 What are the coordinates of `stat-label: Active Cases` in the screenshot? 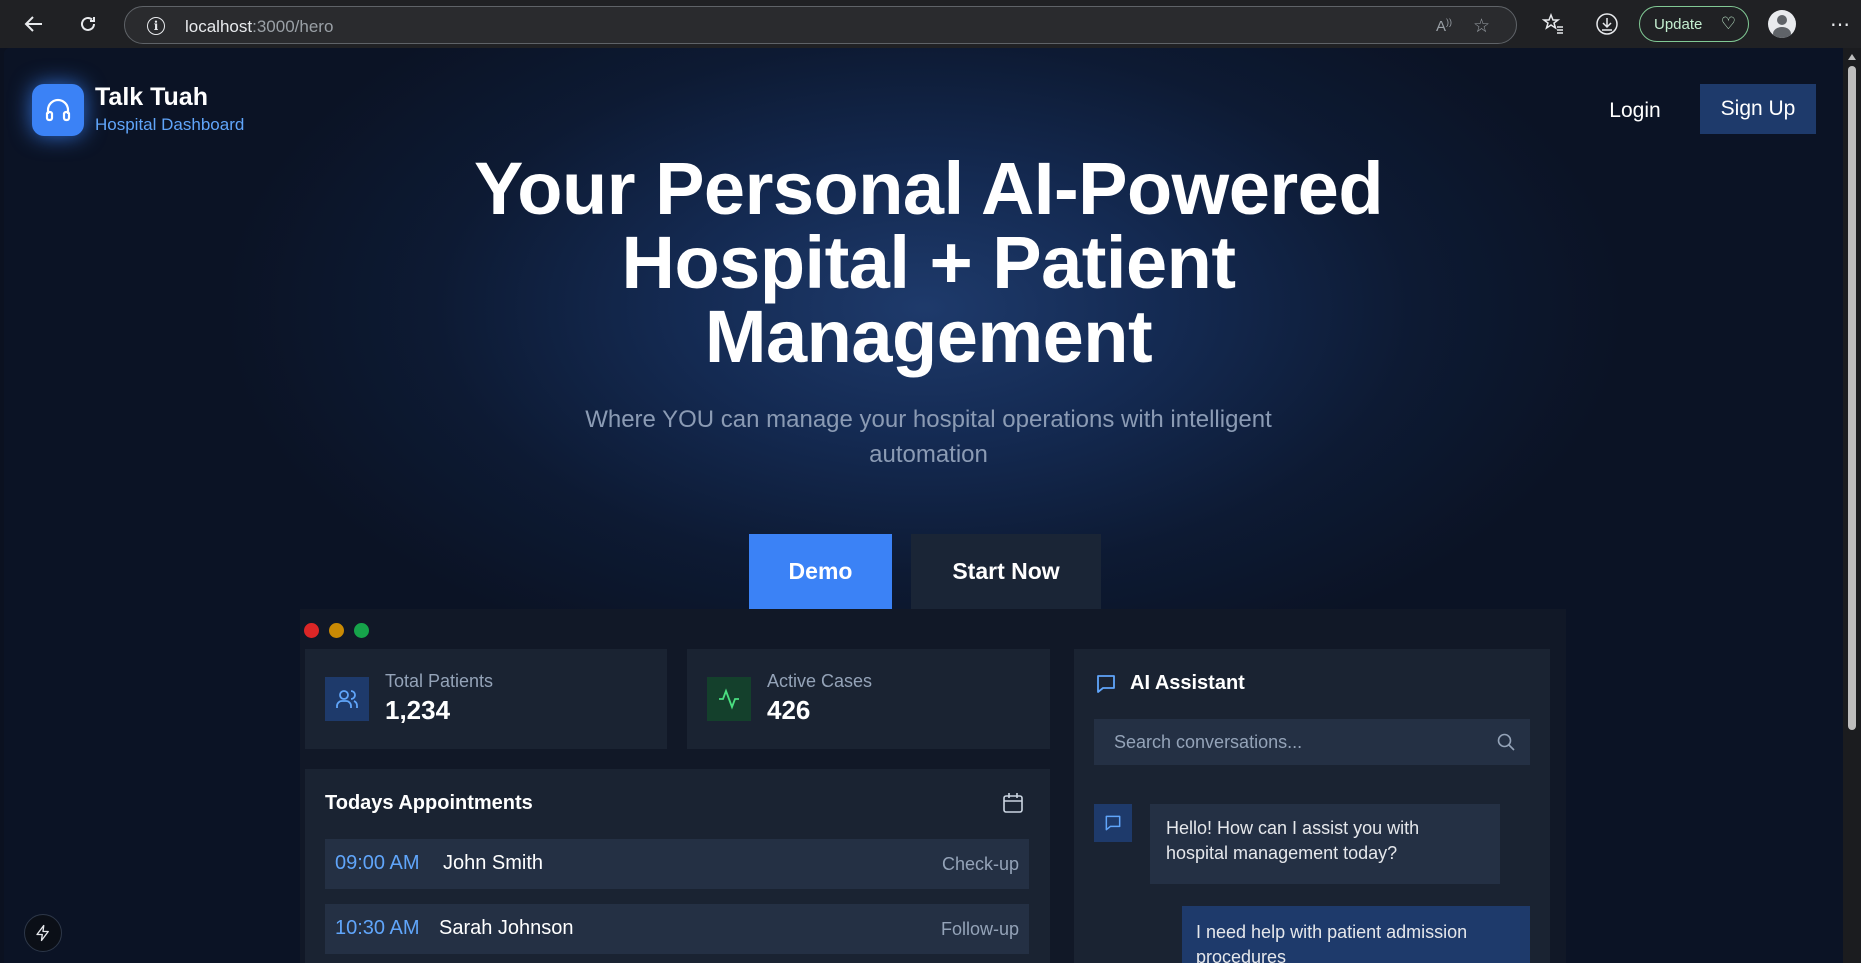 It's located at (820, 681).